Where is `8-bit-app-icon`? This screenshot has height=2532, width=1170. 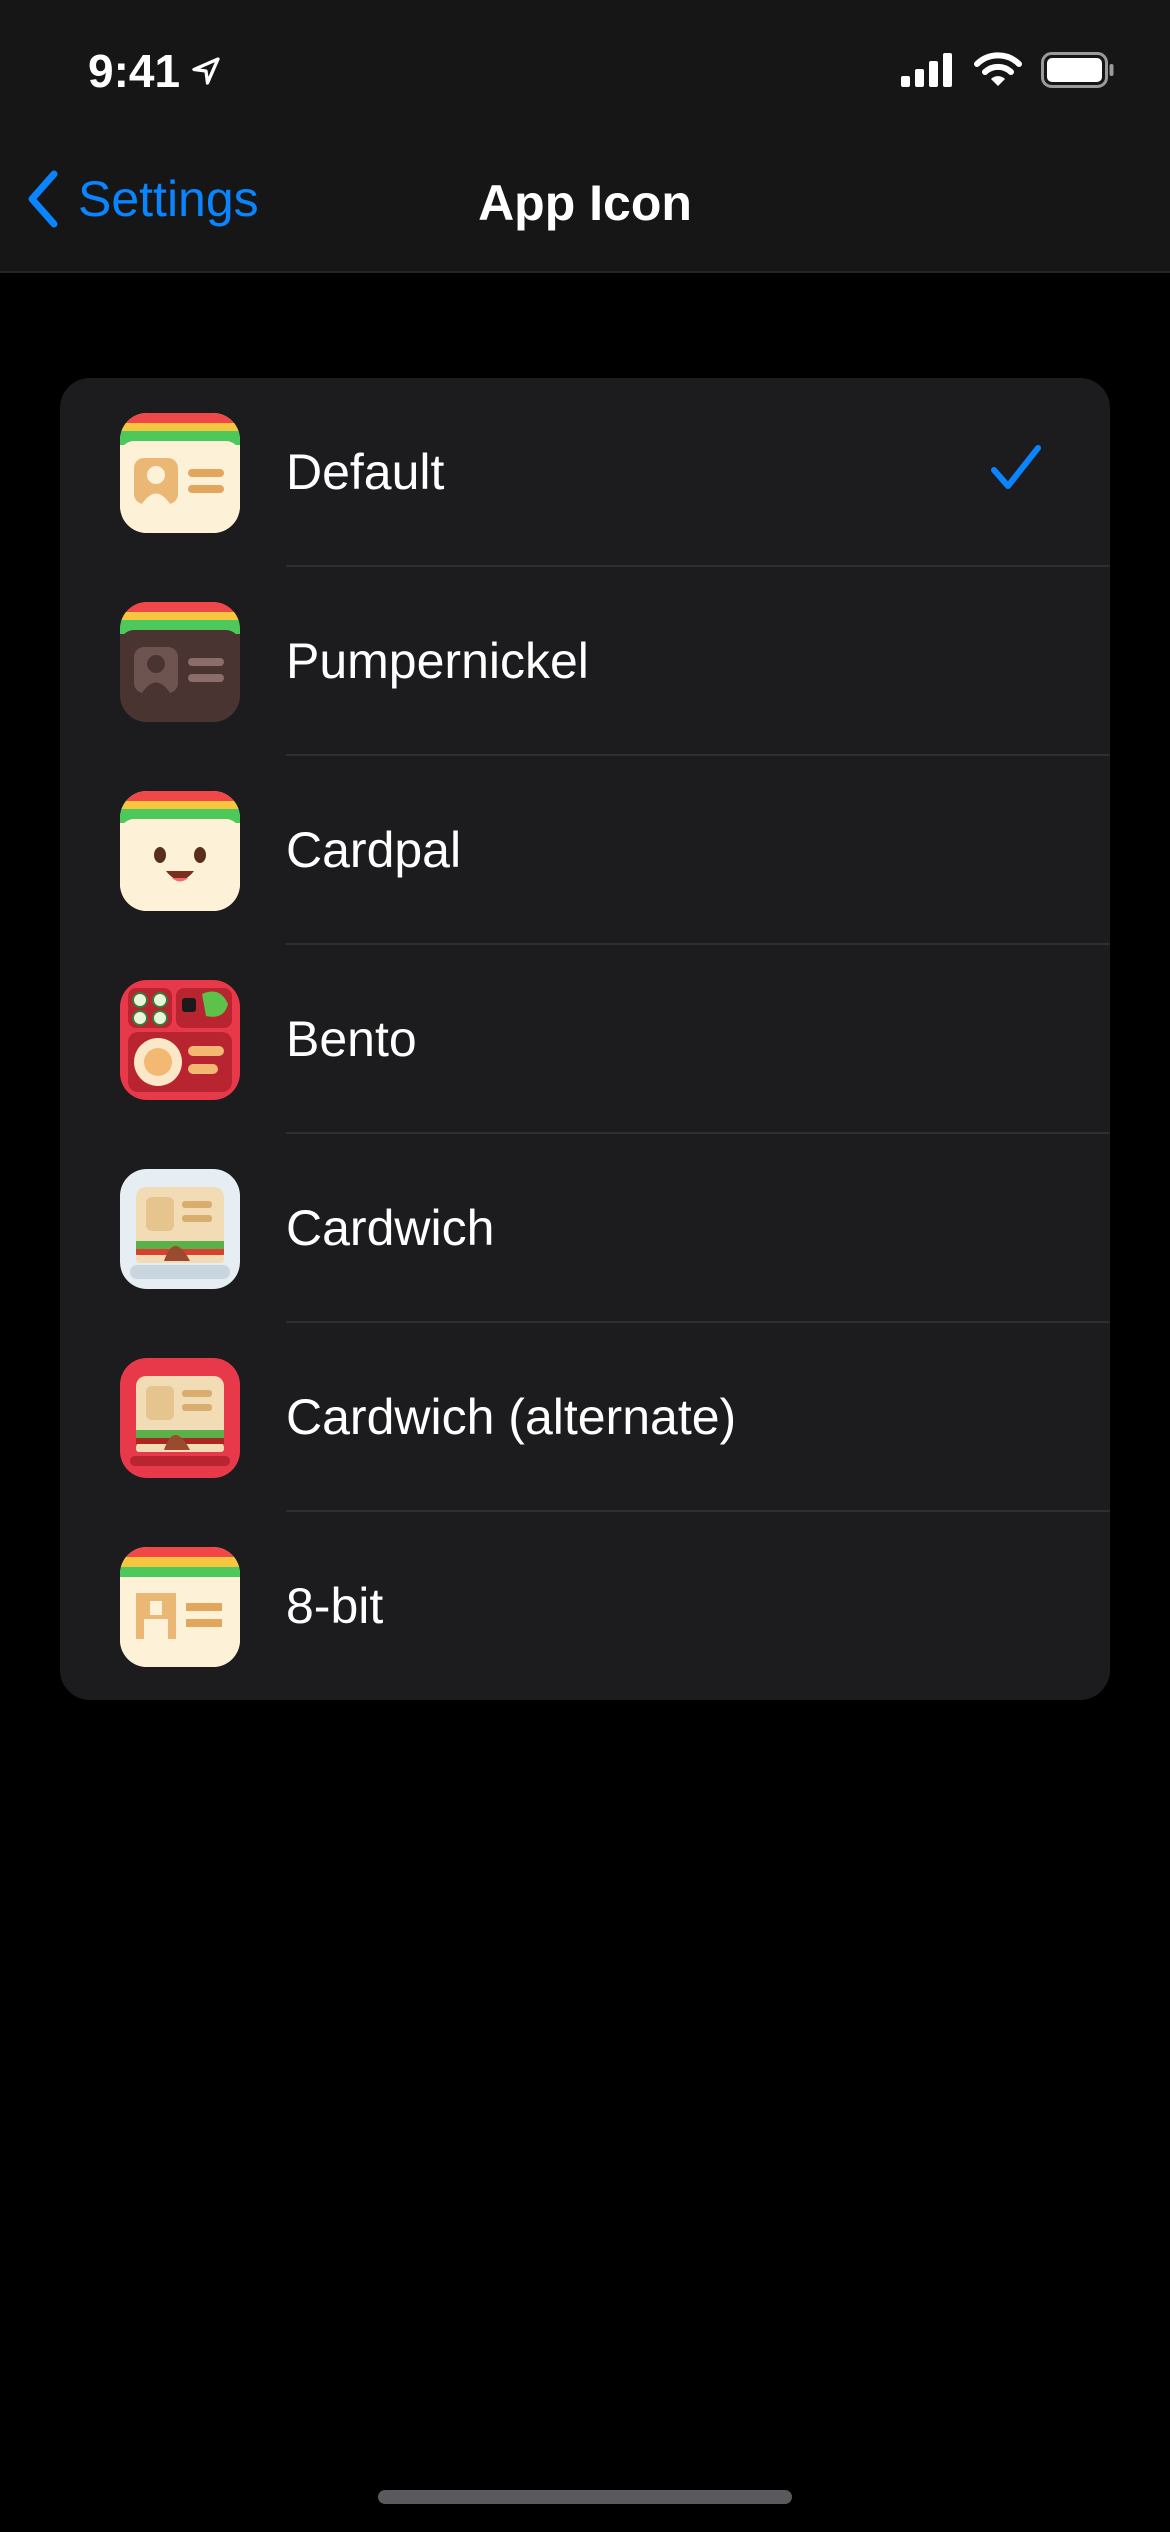 8-bit-app-icon is located at coordinates (180, 1607).